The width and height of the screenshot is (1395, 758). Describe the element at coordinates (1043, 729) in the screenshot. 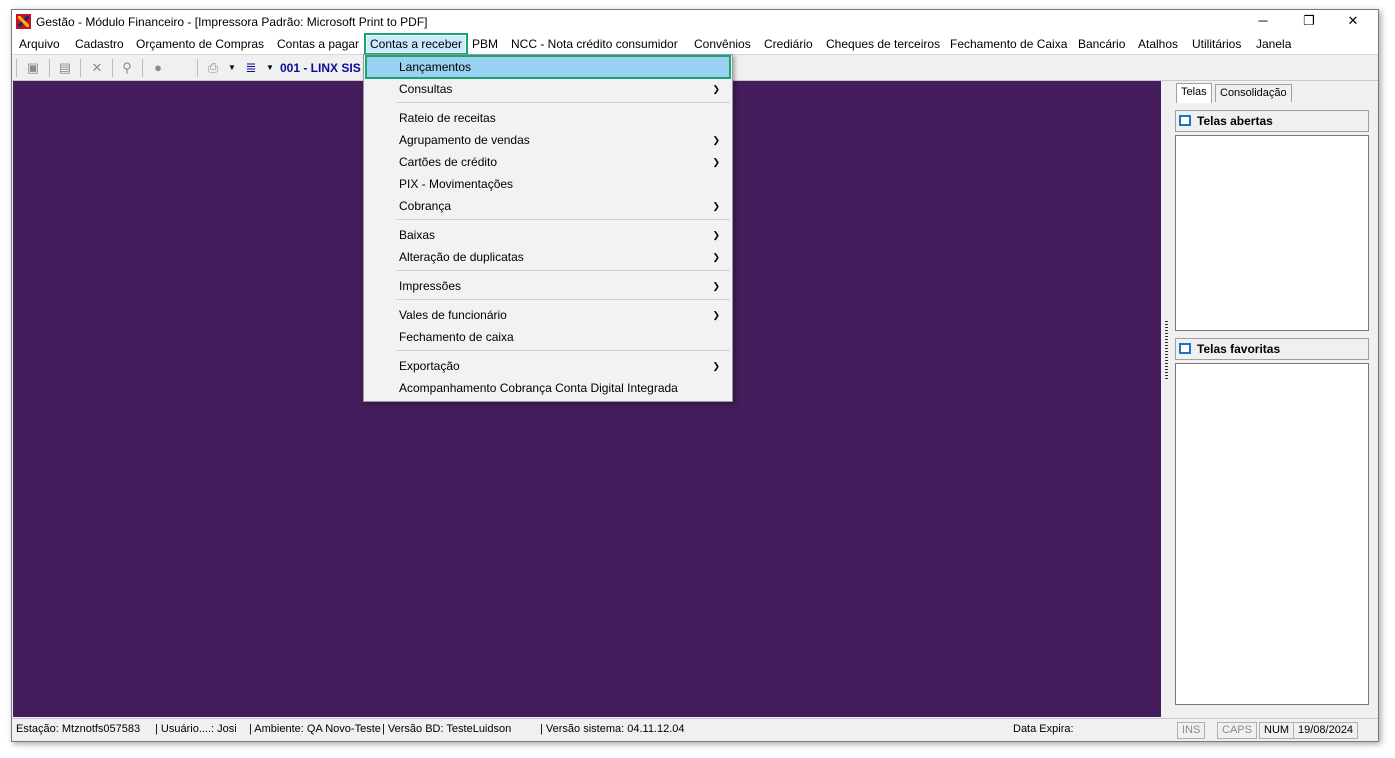

I see `status-data-expira: Data Expira:` at that location.